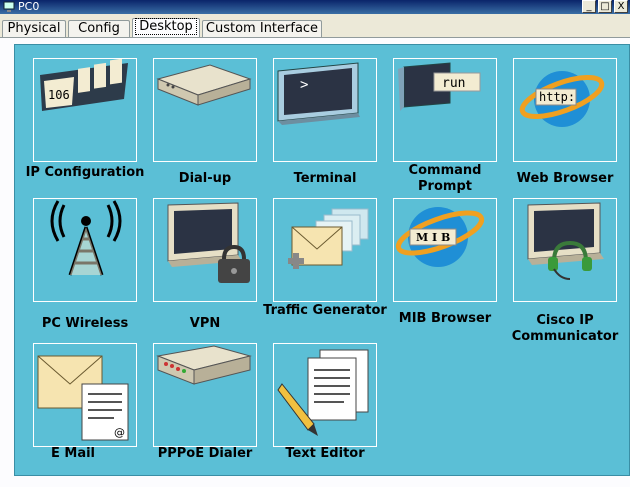  I want to click on vpn-lock-icon, so click(208, 242).